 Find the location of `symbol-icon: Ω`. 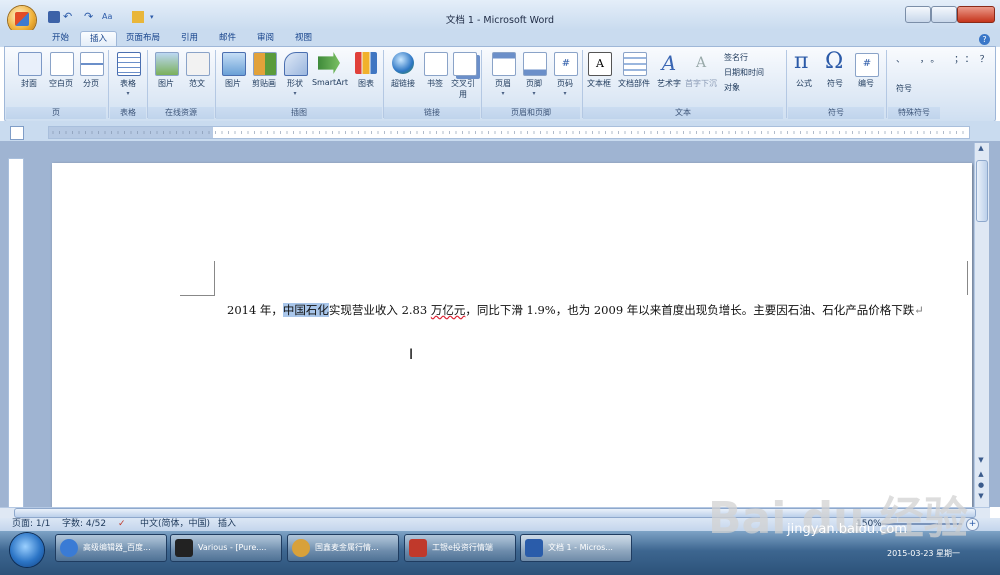

symbol-icon: Ω is located at coordinates (834, 61).